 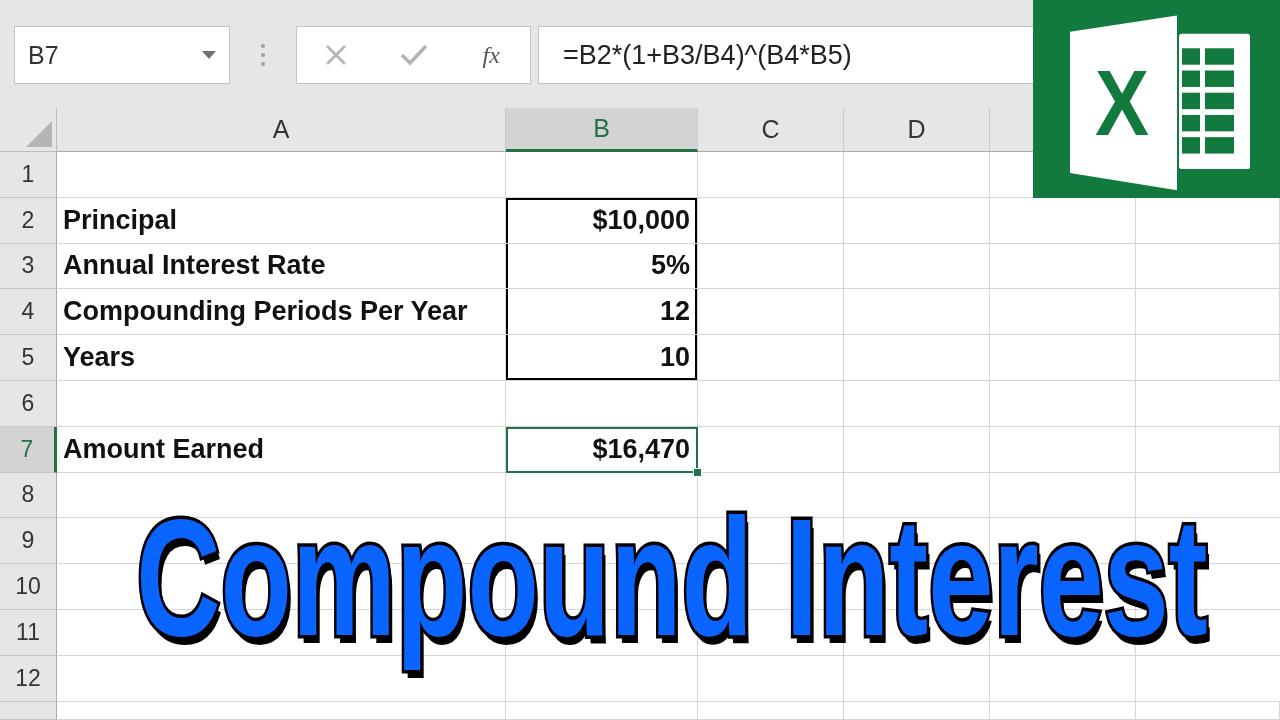 I want to click on column-header, so click(x=1011, y=130).